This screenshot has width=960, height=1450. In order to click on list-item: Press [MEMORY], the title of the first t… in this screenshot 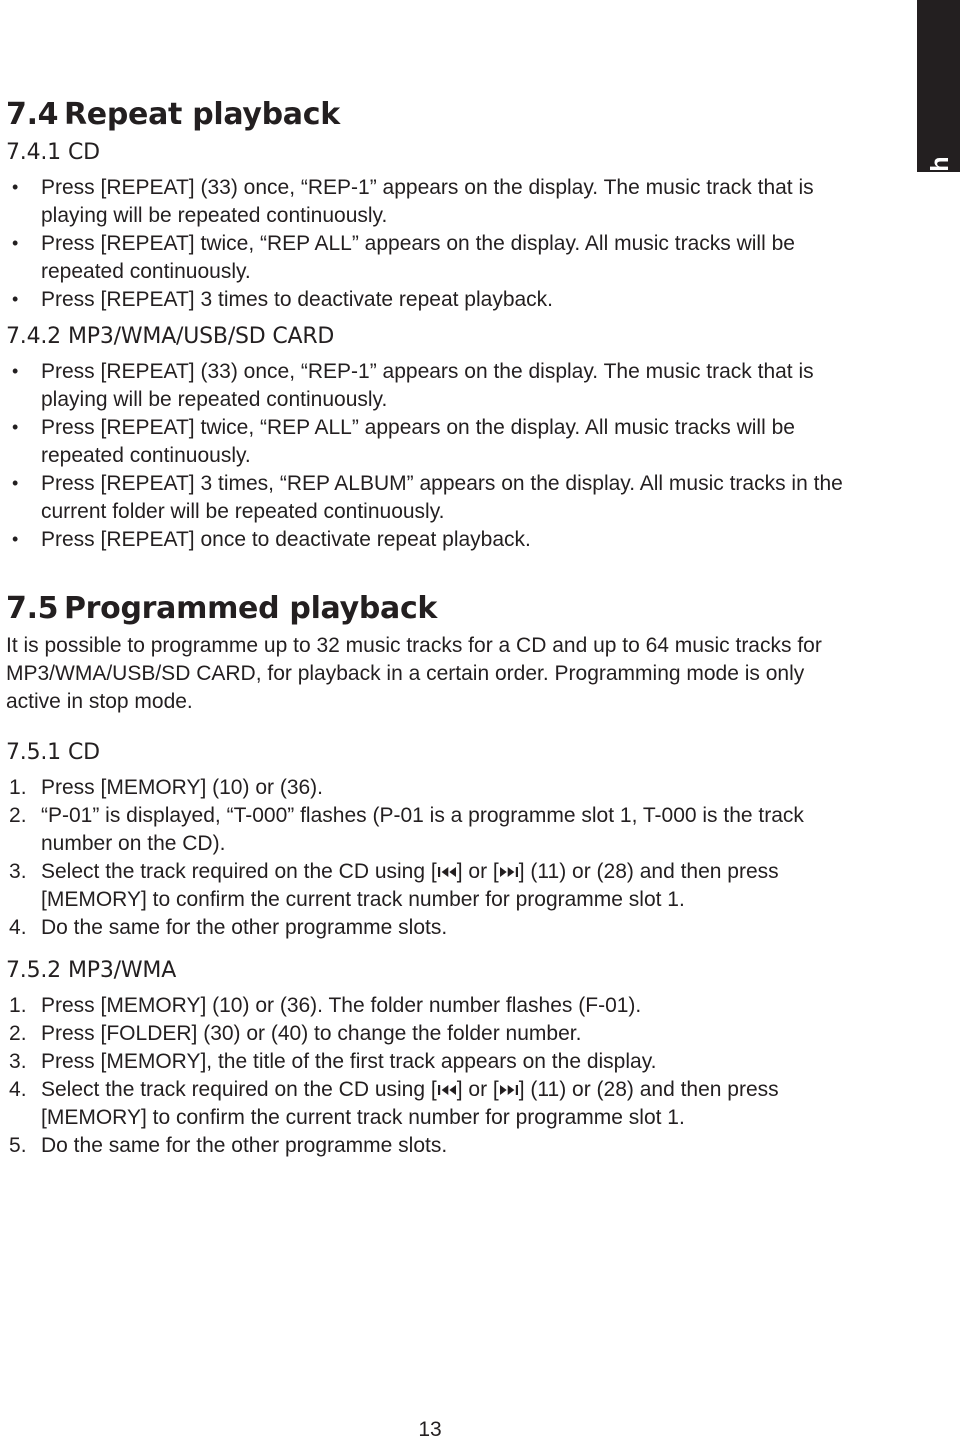, I will do `click(333, 1062)`.